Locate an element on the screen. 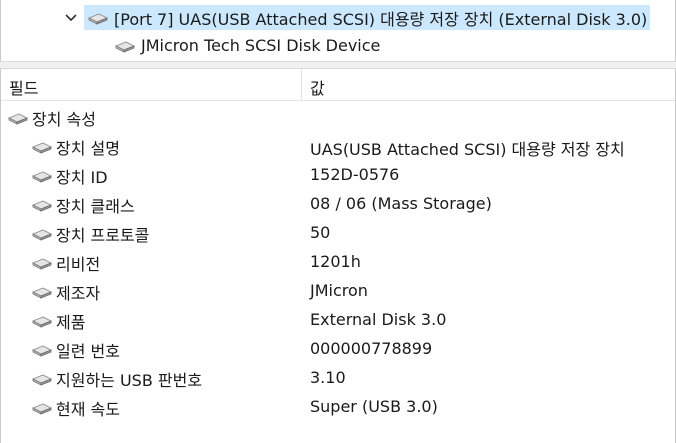  property-row: 리비전 1201h is located at coordinates (338, 261).